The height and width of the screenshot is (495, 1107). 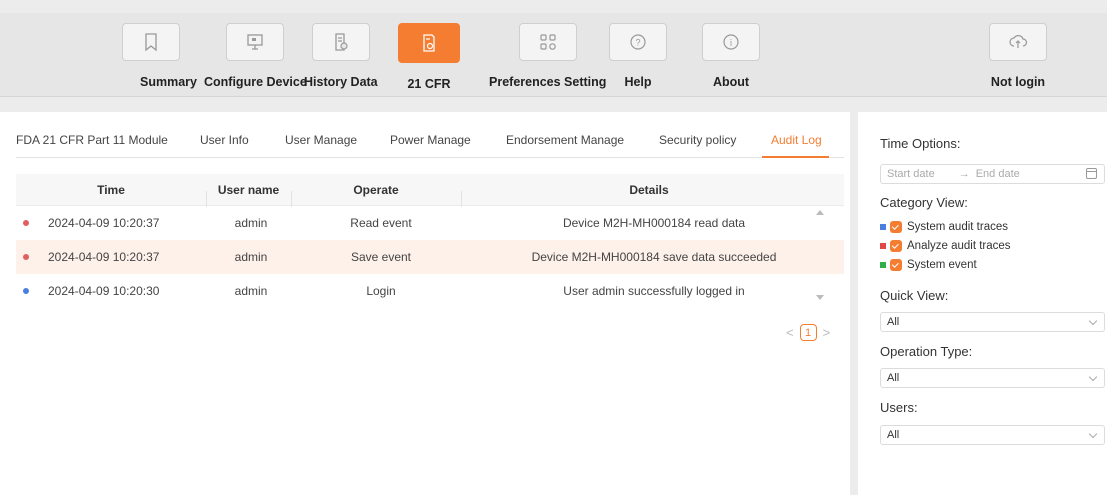 I want to click on cell-time: 2024-04-09 10:20:30, so click(x=104, y=291).